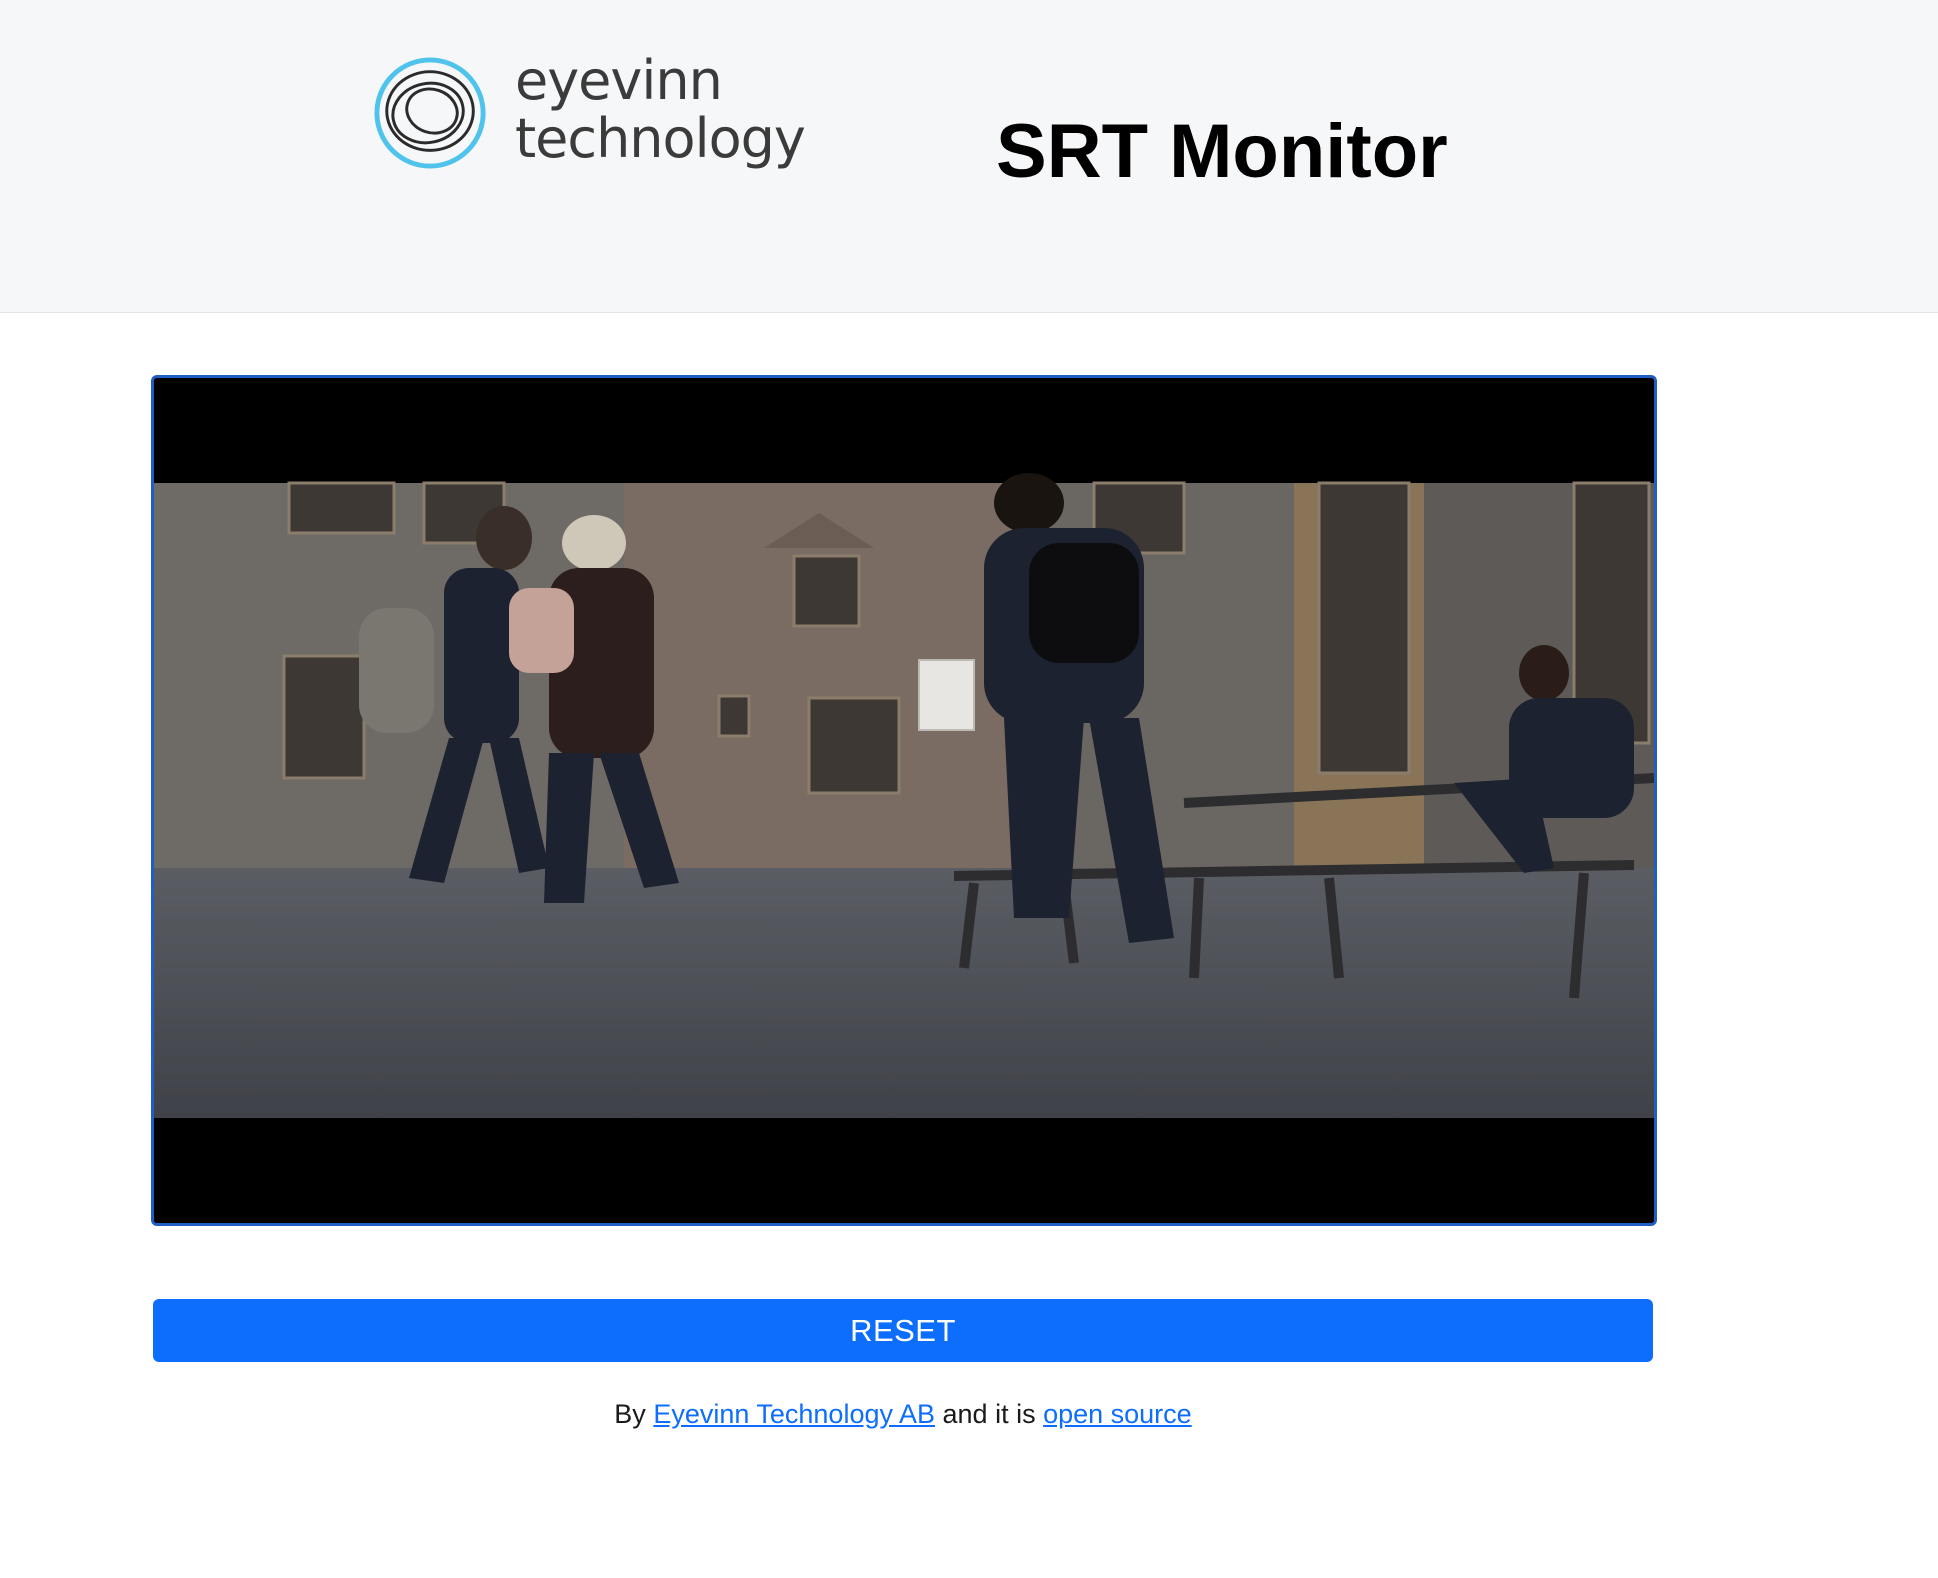 The width and height of the screenshot is (1938, 1578). What do you see at coordinates (634, 1414) in the screenshot?
I see `footer-prefix: By` at bounding box center [634, 1414].